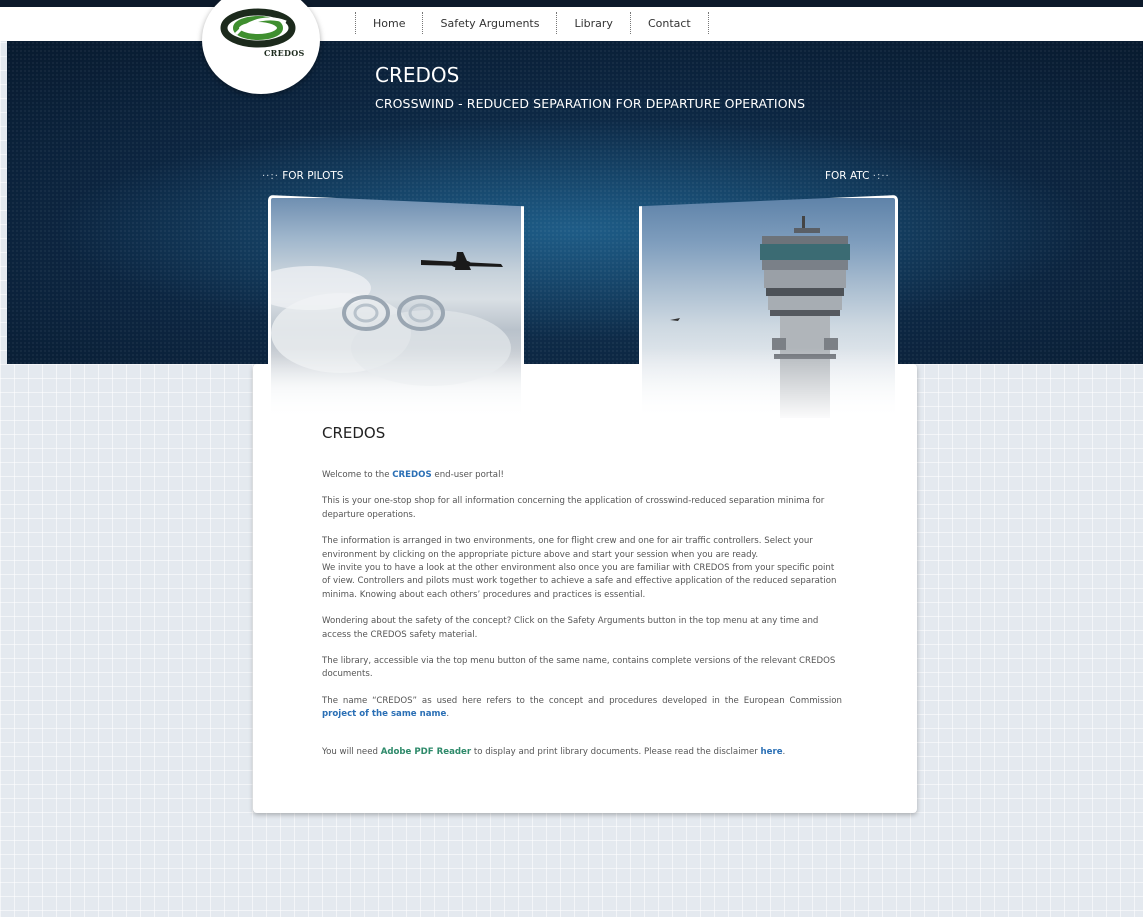 Image resolution: width=1143 pixels, height=917 pixels. What do you see at coordinates (396, 308) in the screenshot?
I see `pilots-environment-picture` at bounding box center [396, 308].